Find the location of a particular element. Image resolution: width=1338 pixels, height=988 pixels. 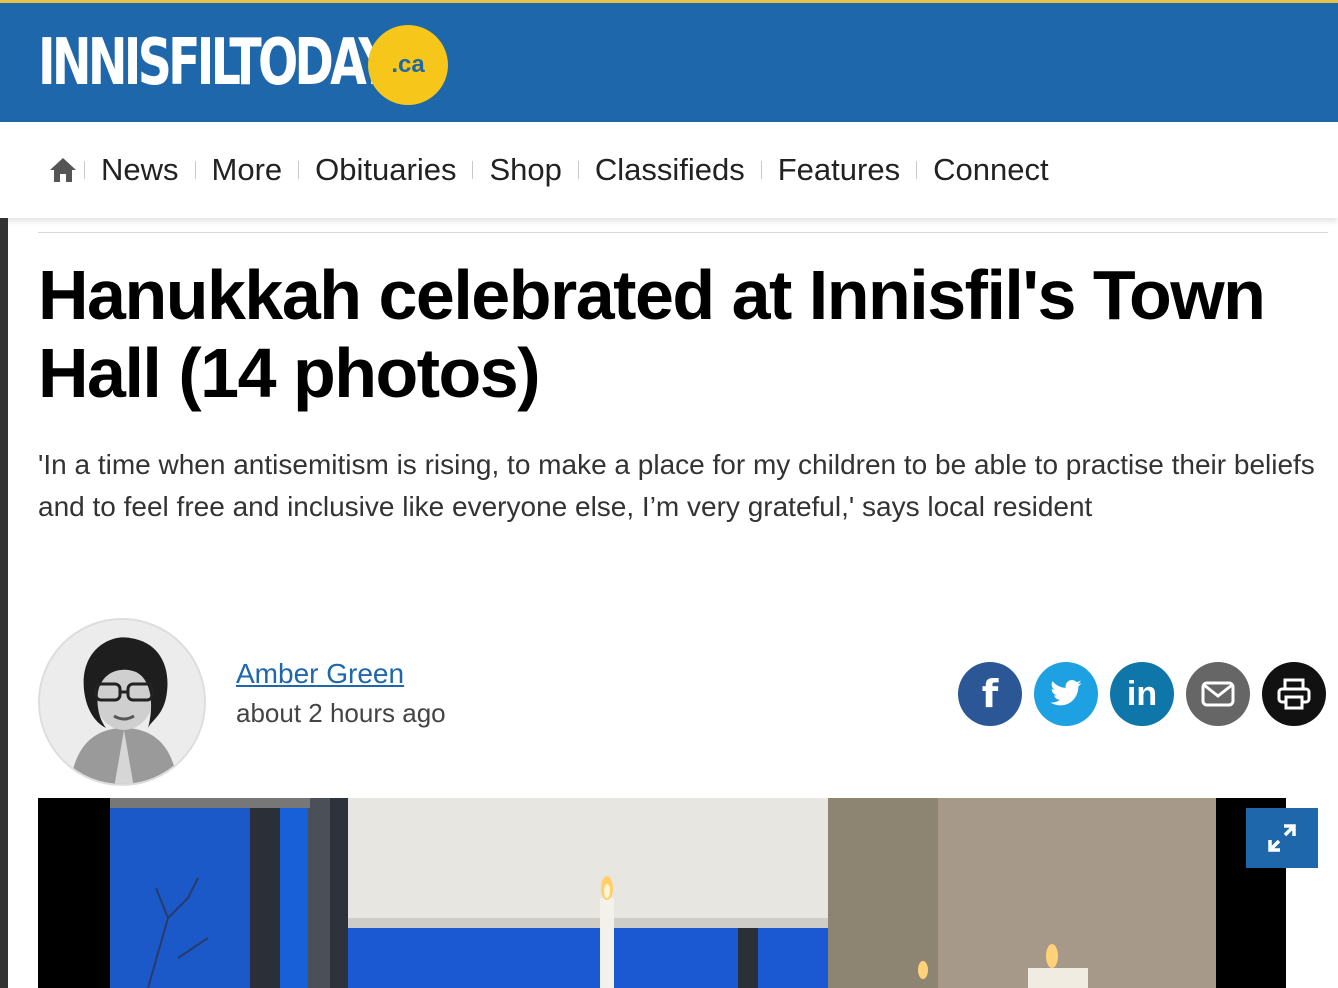

author-avatar is located at coordinates (122, 702).